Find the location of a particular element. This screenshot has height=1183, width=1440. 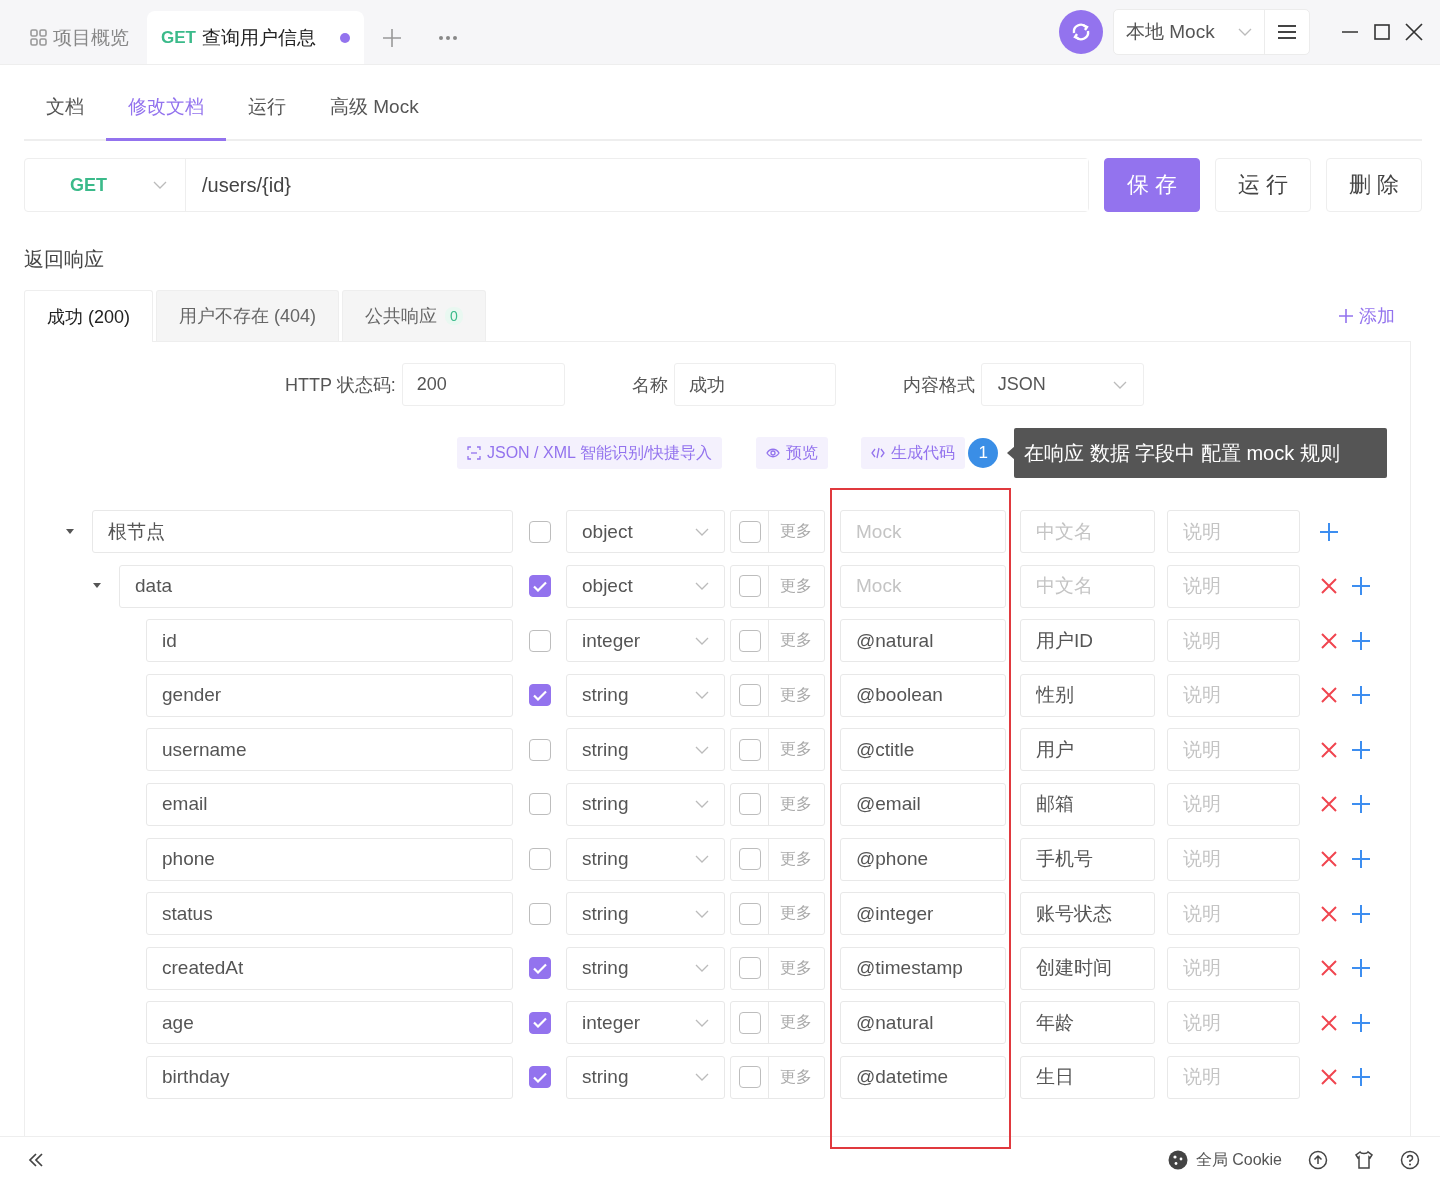

count-badge: 0 is located at coordinates (454, 316).